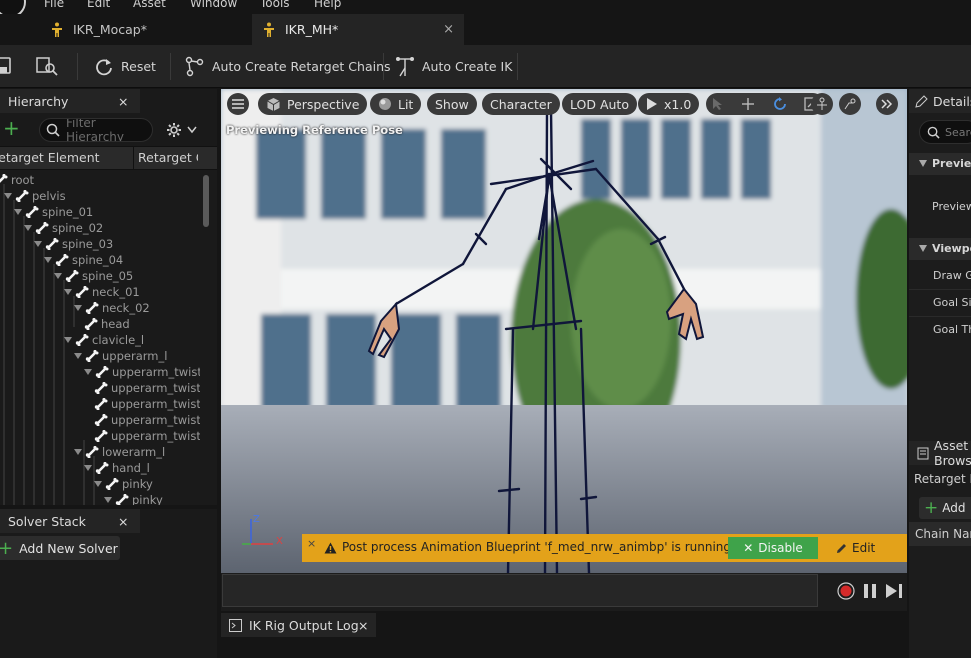 This screenshot has width=971, height=658. What do you see at coordinates (521, 104) in the screenshot?
I see `character-button: Character` at bounding box center [521, 104].